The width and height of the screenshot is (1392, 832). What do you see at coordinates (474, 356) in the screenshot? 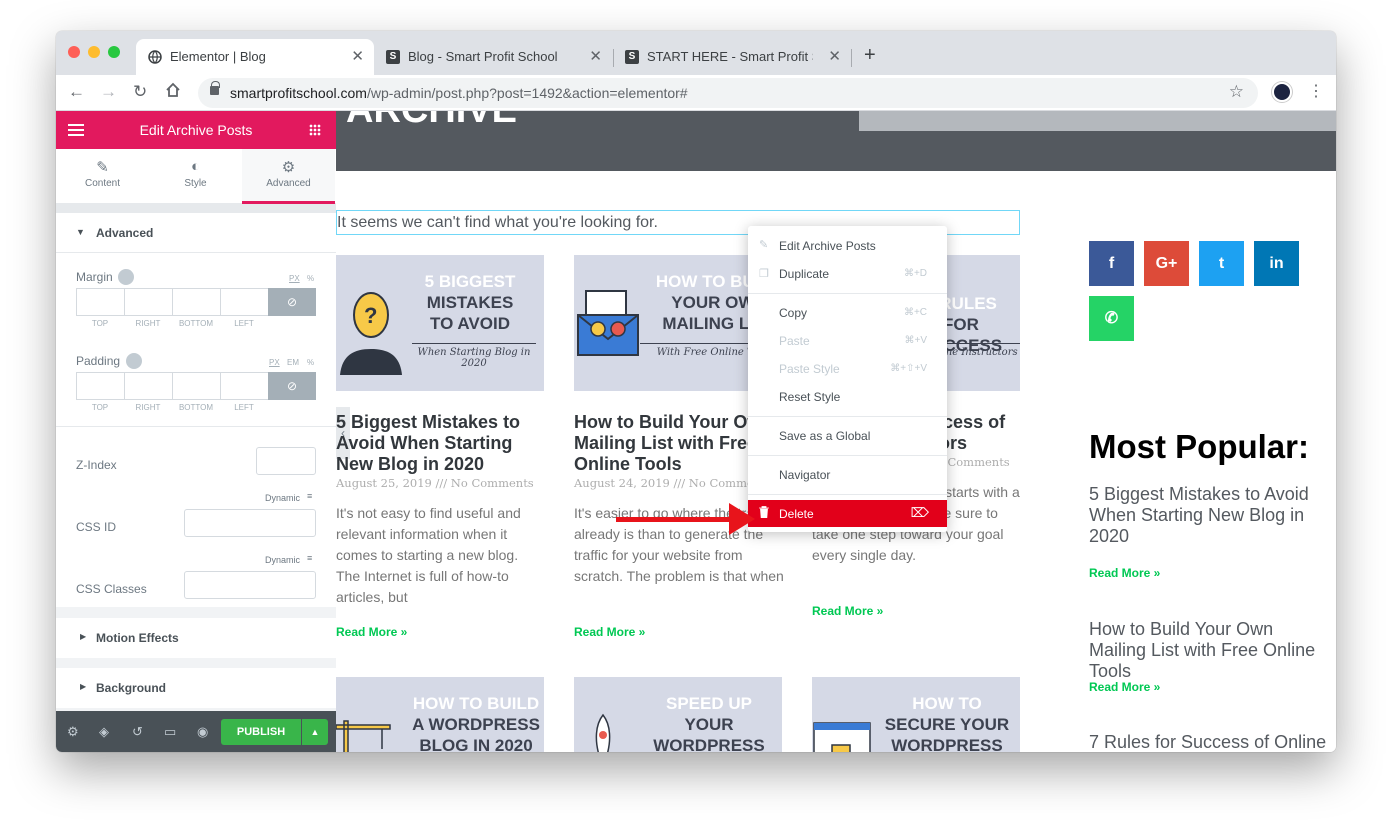
I see `thumb-subtitle: When Starting Blog in 2020` at bounding box center [474, 356].